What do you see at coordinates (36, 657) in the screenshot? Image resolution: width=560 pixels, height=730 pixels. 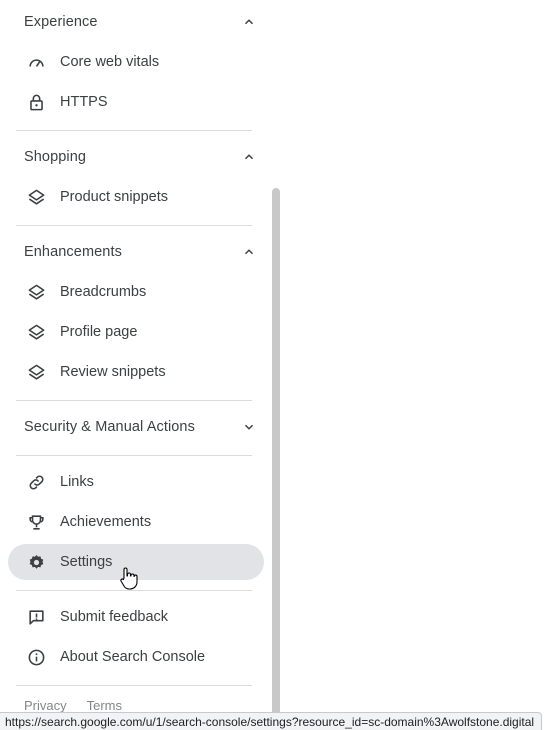 I see `info-icon` at bounding box center [36, 657].